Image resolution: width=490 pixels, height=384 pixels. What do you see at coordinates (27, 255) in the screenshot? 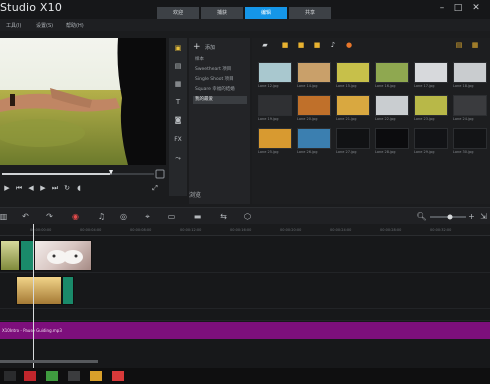
I see `transition-clip` at bounding box center [27, 255].